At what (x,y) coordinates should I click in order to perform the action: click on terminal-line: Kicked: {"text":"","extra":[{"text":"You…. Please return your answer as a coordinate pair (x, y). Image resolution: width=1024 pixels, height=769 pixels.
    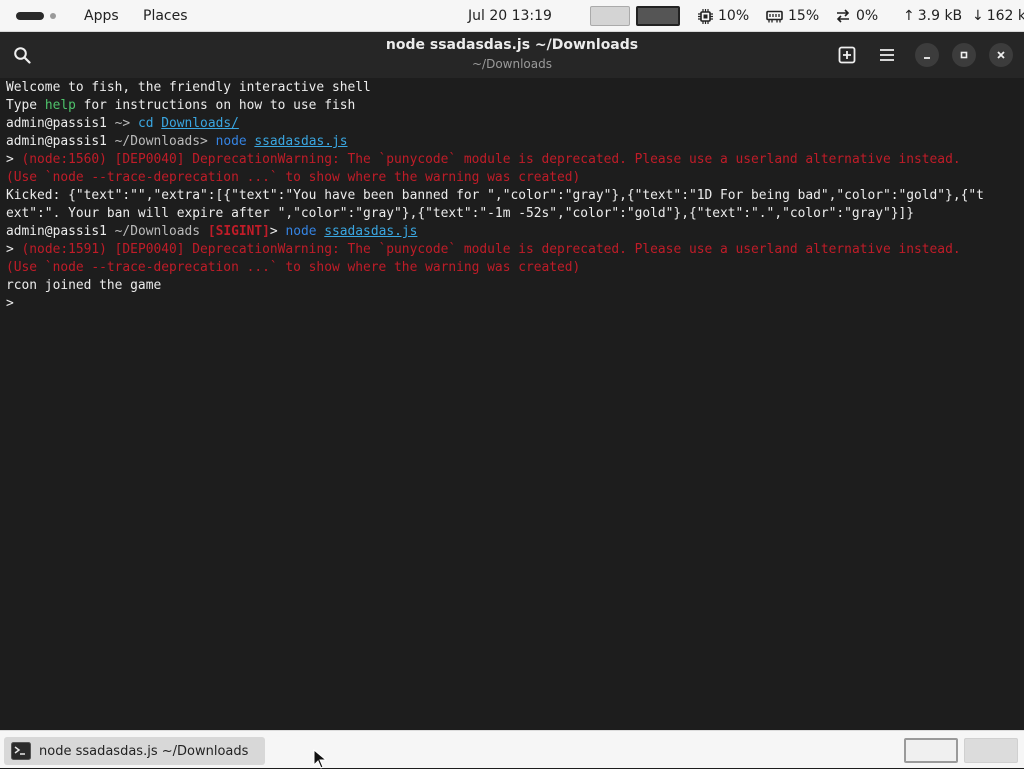
    Looking at the image, I should click on (495, 195).